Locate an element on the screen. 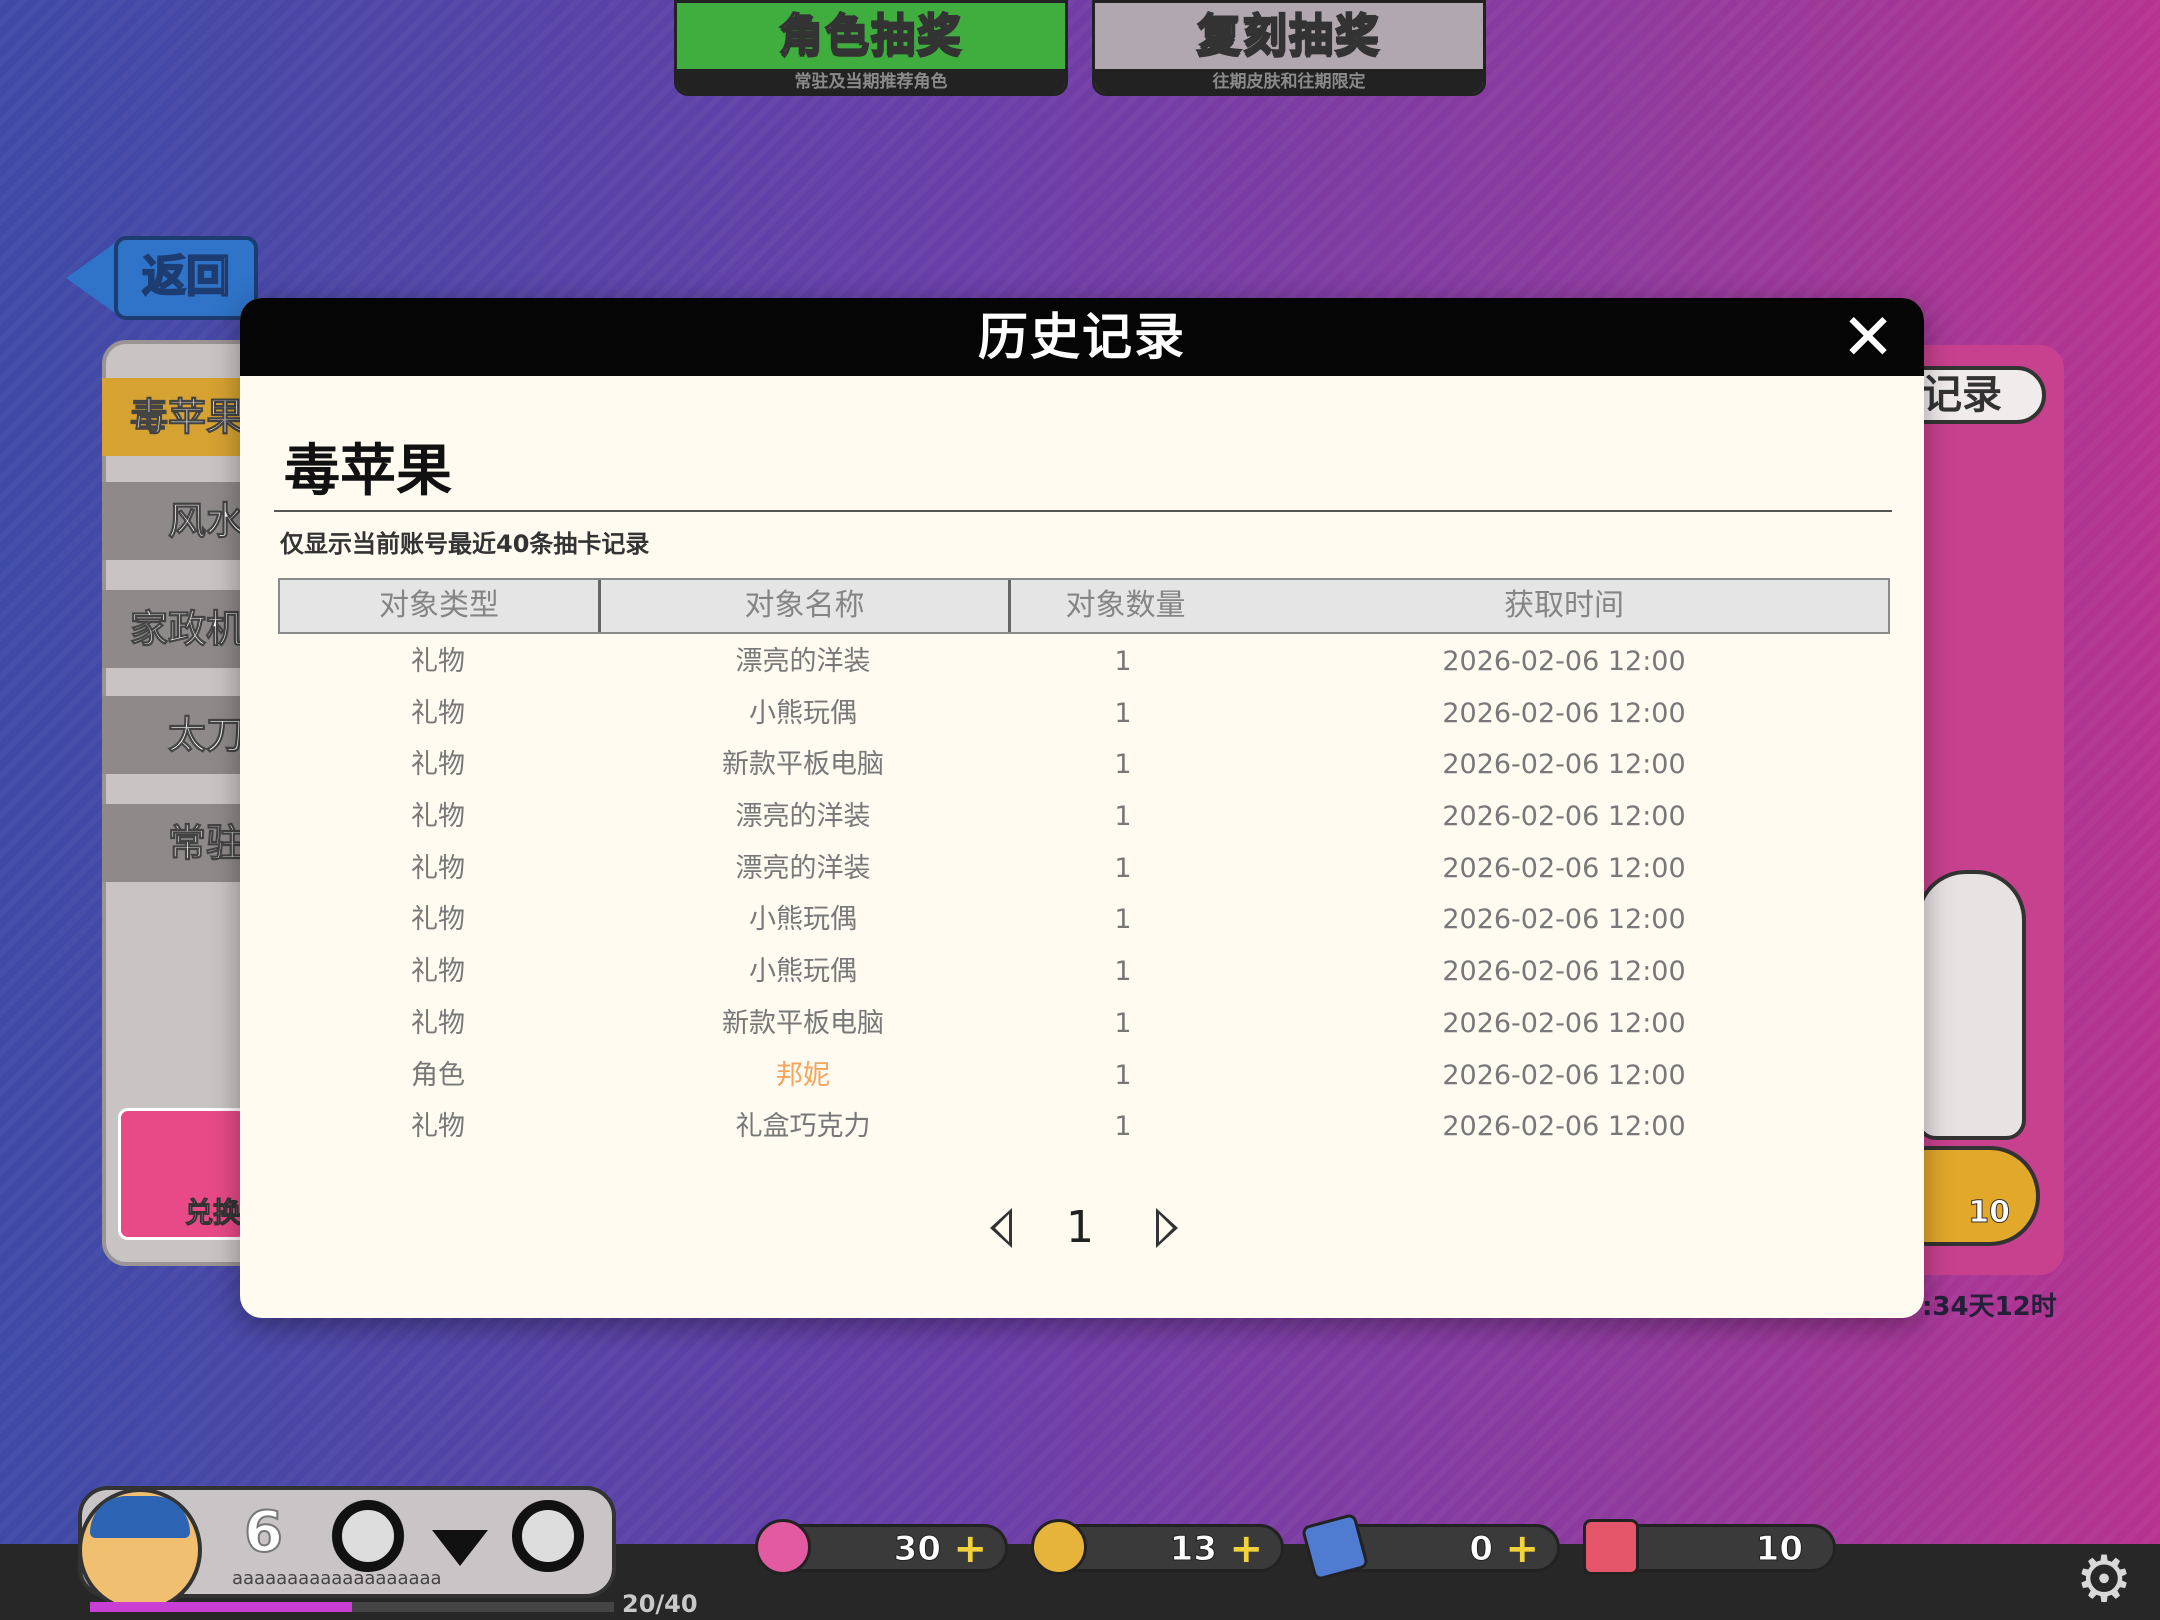  xp-bar is located at coordinates (352, 1607).